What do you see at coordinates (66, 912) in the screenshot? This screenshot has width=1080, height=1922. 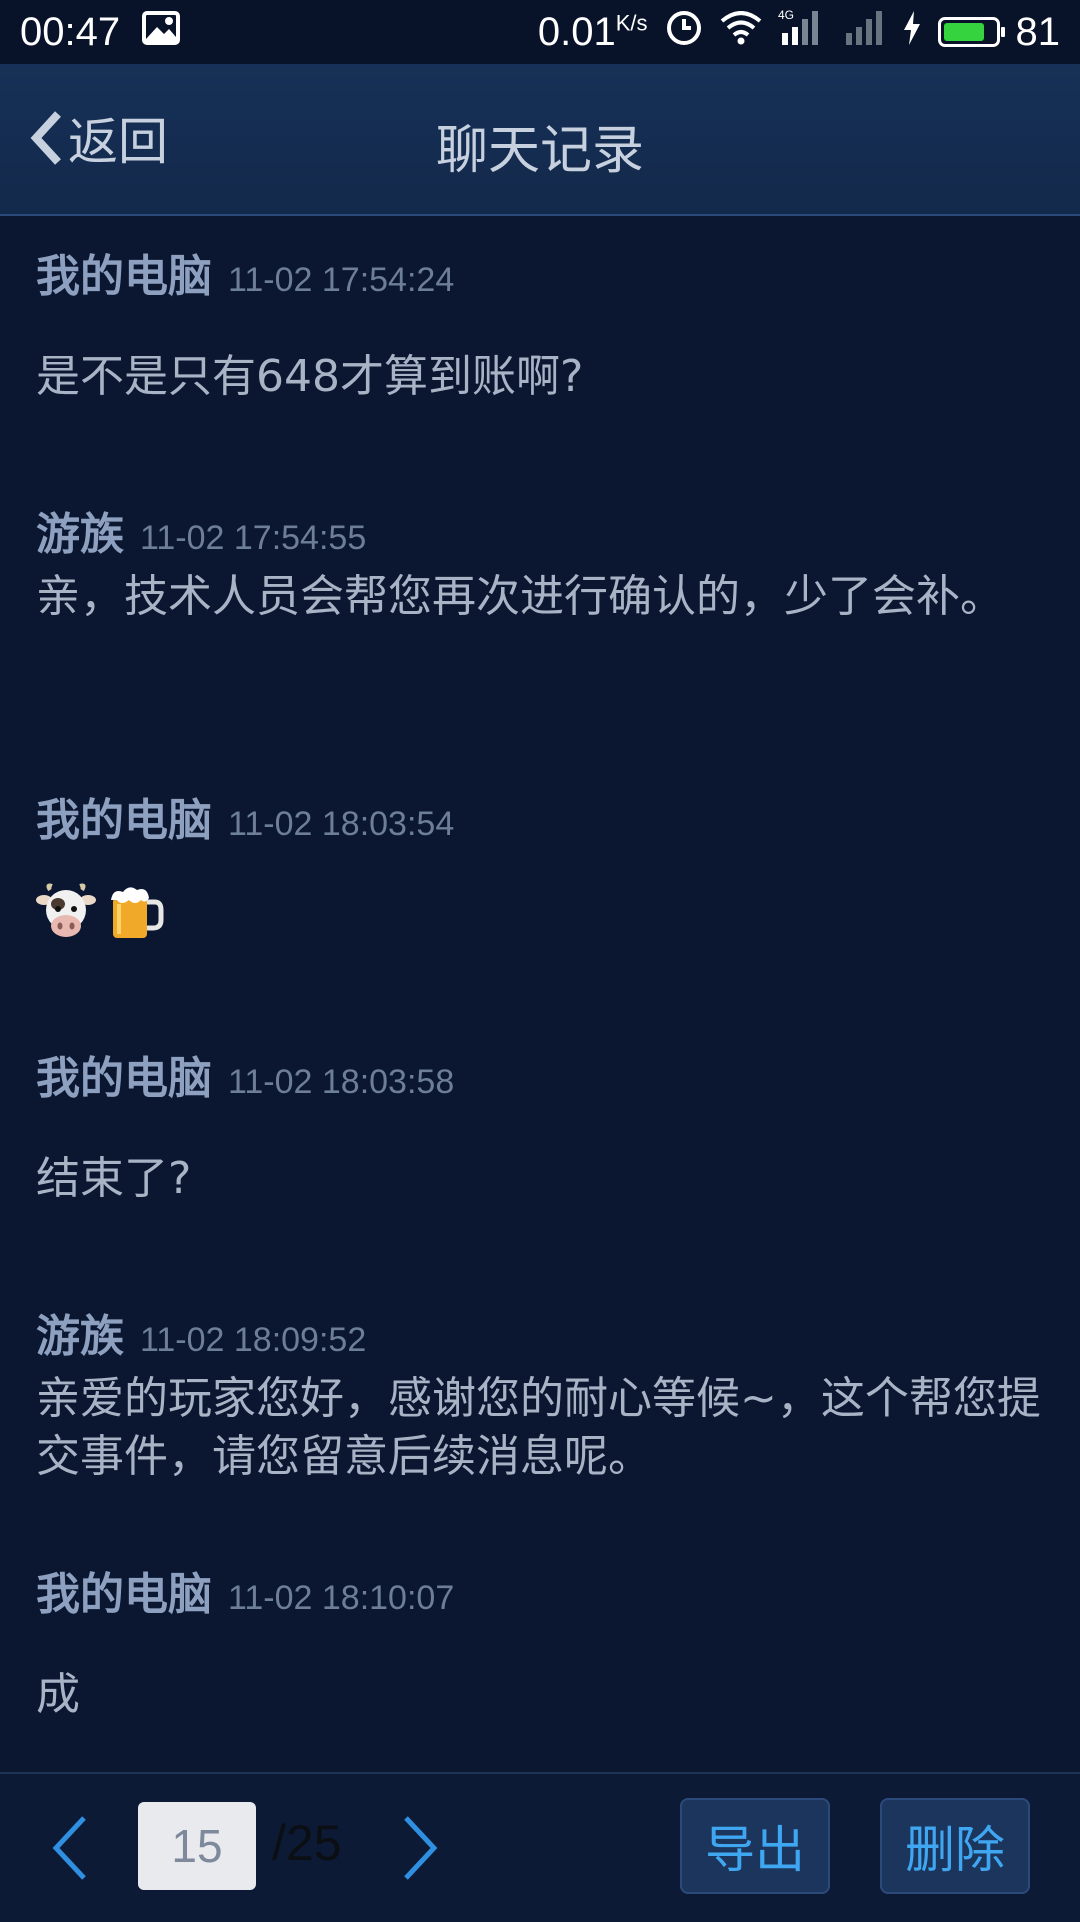 I see `cow-face-emoji` at bounding box center [66, 912].